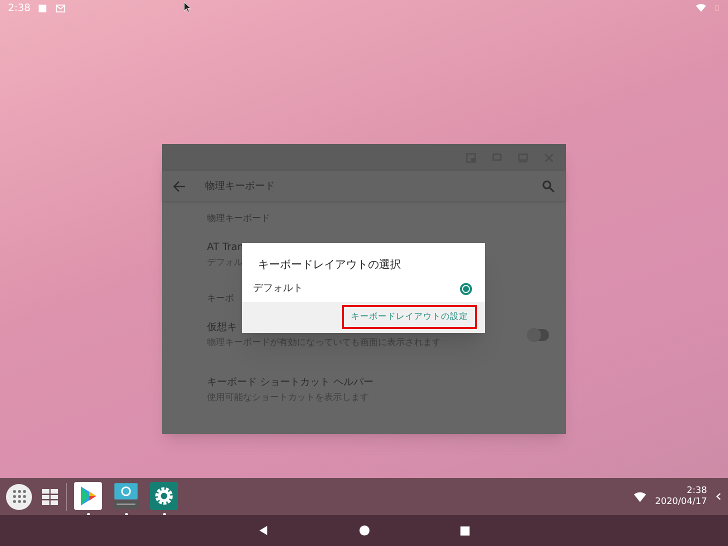  What do you see at coordinates (19, 497) in the screenshot?
I see `app-drawer-button` at bounding box center [19, 497].